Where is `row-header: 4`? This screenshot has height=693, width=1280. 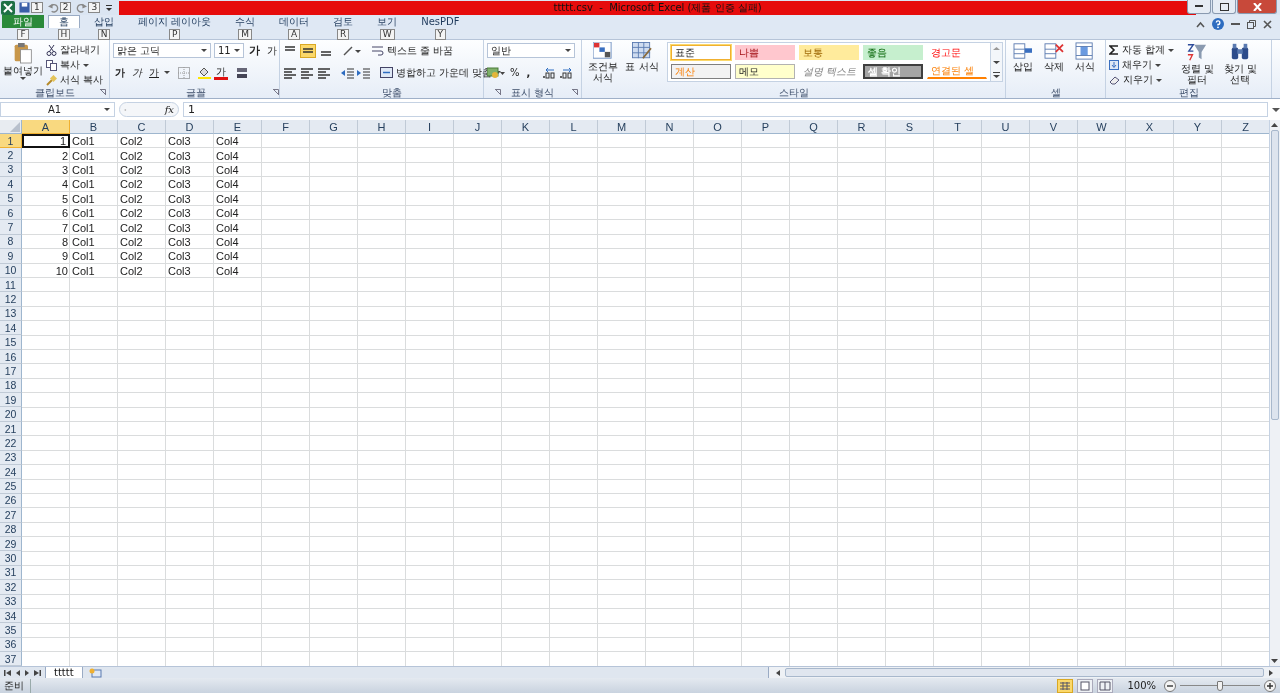 row-header: 4 is located at coordinates (11, 184).